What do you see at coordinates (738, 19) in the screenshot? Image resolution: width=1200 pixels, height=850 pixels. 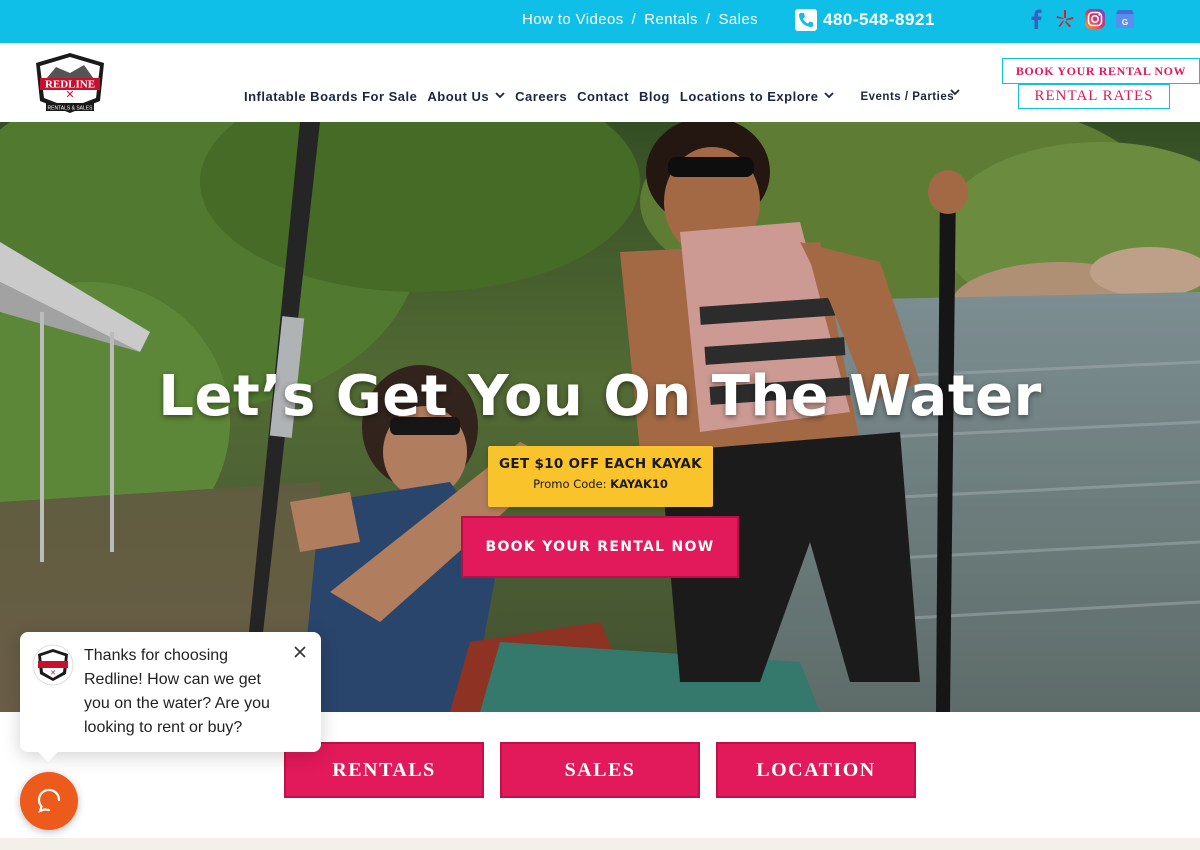 I see `sales-top-link: Sales` at bounding box center [738, 19].